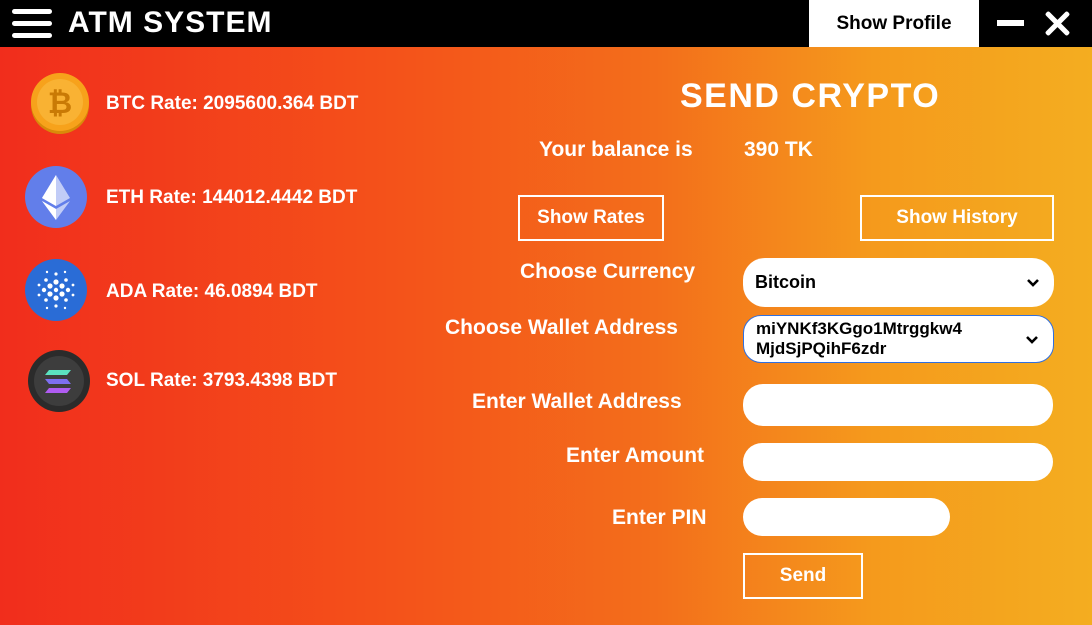  I want to click on close-icon, so click(1057, 24).